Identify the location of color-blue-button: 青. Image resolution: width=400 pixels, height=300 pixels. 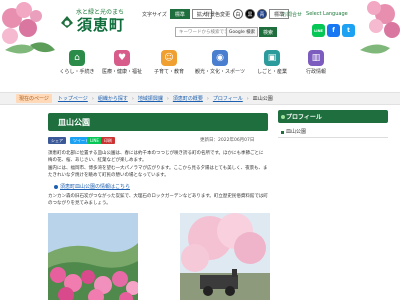
(262, 14).